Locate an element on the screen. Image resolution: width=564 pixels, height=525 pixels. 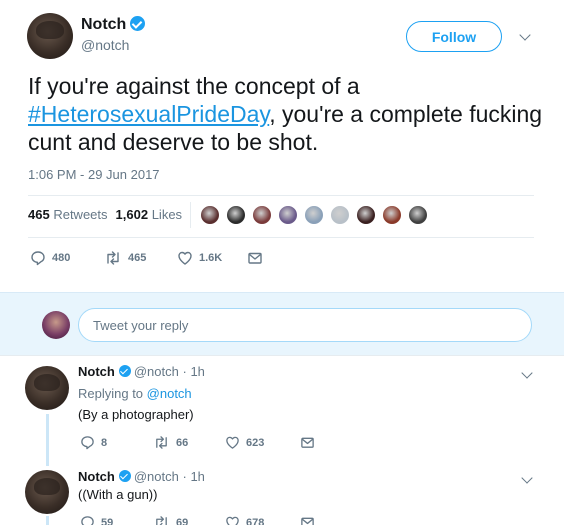
like-action: 623 is located at coordinates (262, 442).